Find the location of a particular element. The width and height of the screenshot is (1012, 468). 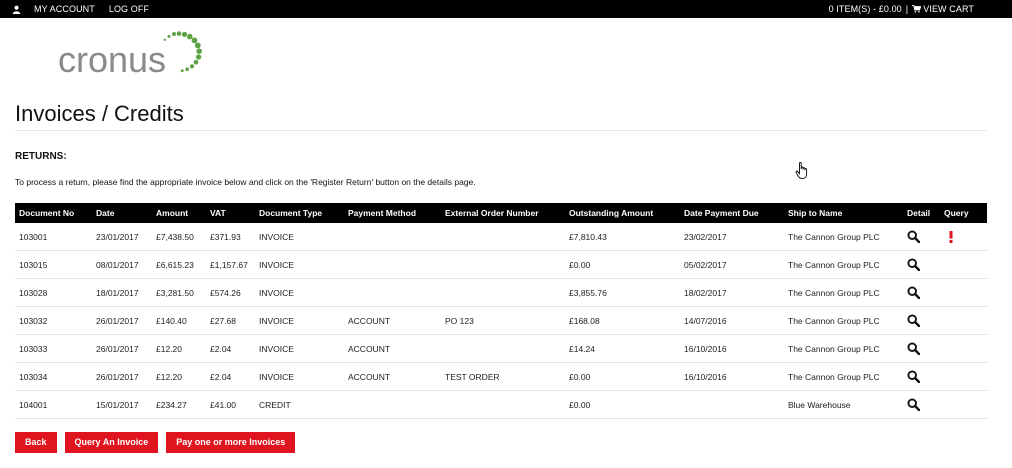

cell-amount: £234.27 is located at coordinates (179, 404).